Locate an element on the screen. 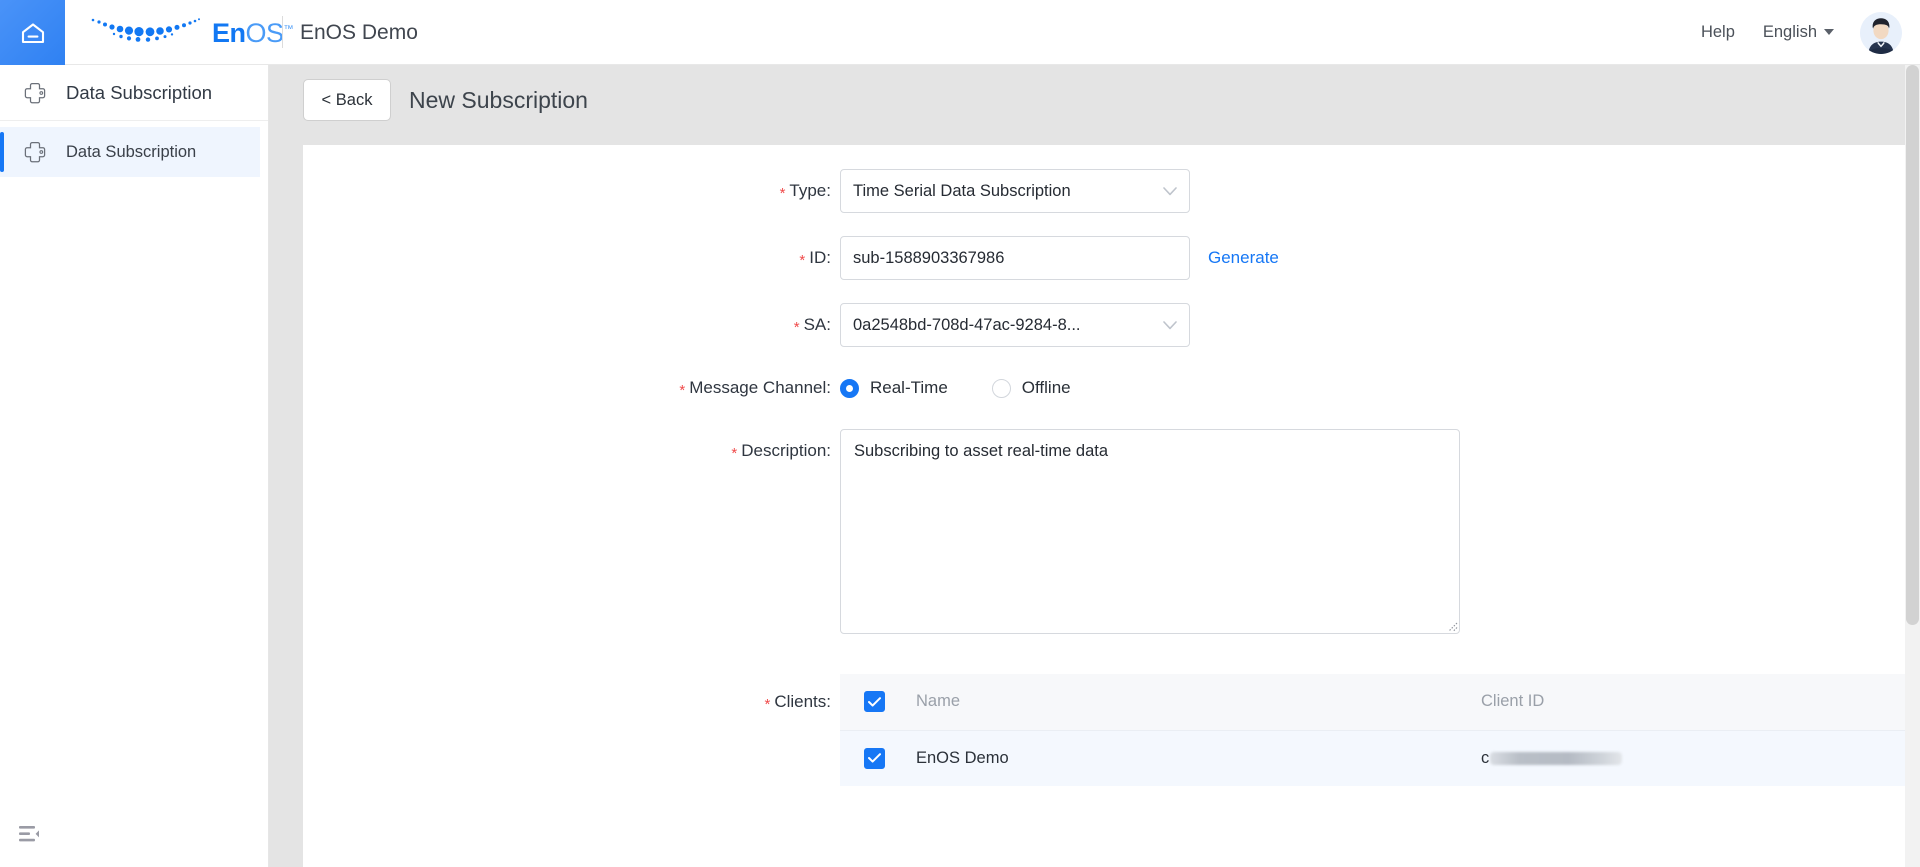 This screenshot has height=867, width=1920. topbar-actions: Help English is located at coordinates (1794, 32).